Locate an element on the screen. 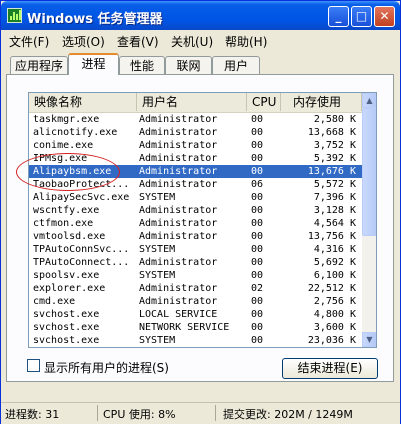 The image size is (401, 424). process-image-name: spoolsv.exe is located at coordinates (66, 275).